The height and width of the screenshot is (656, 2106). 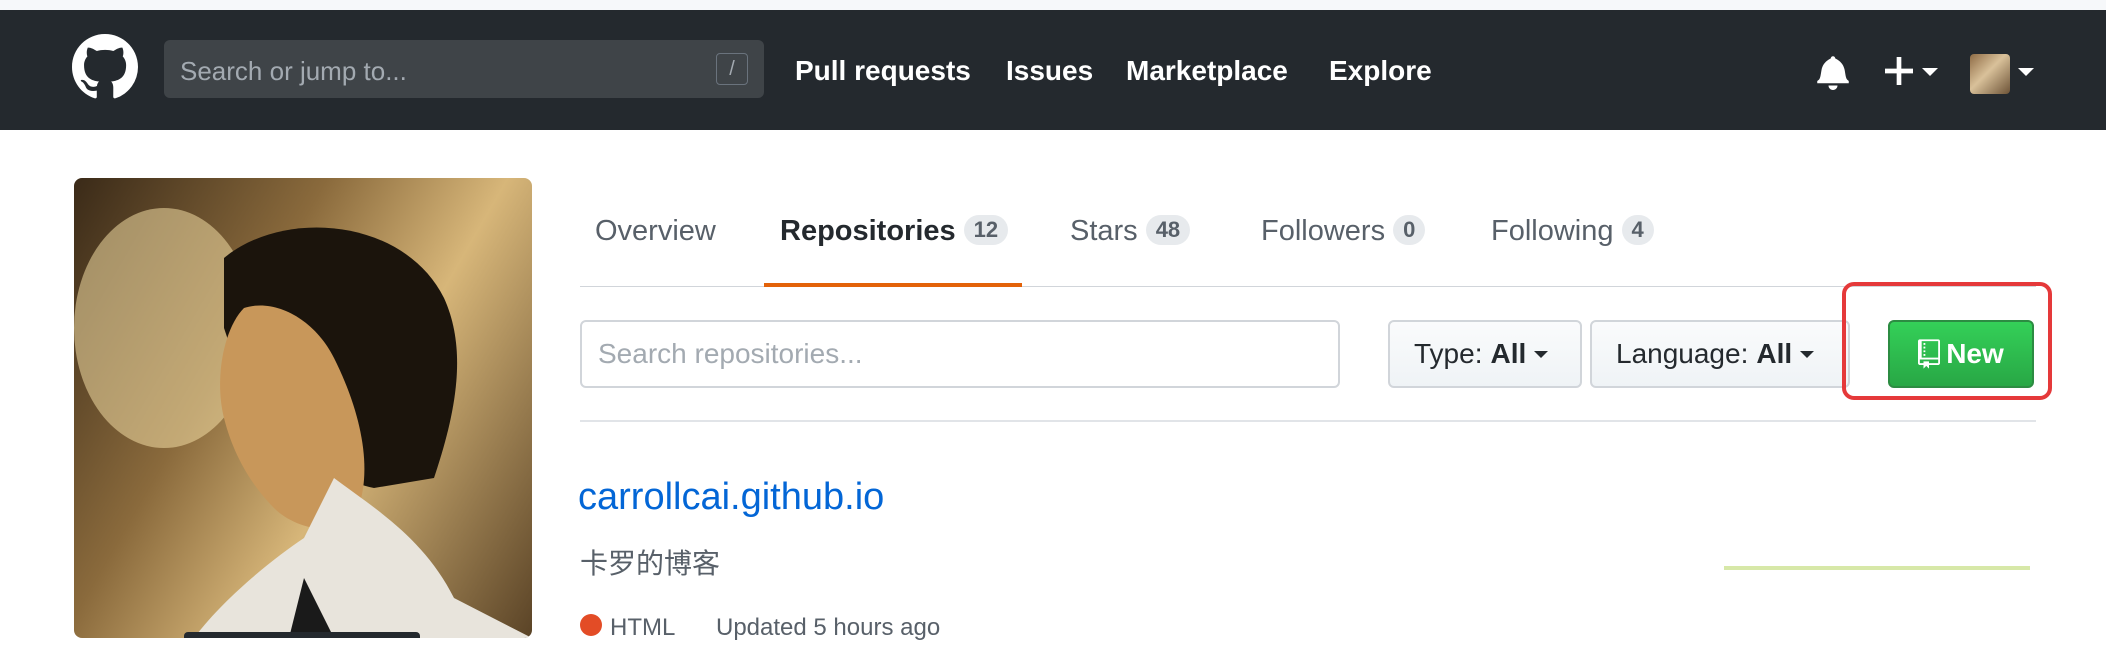 I want to click on language-filter-label: Language:, so click(x=1682, y=353).